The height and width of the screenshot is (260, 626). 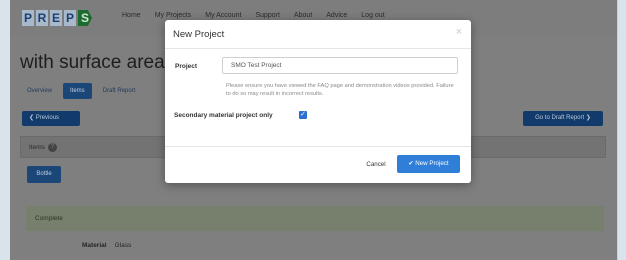 I want to click on tab-items: Items, so click(x=77, y=91).